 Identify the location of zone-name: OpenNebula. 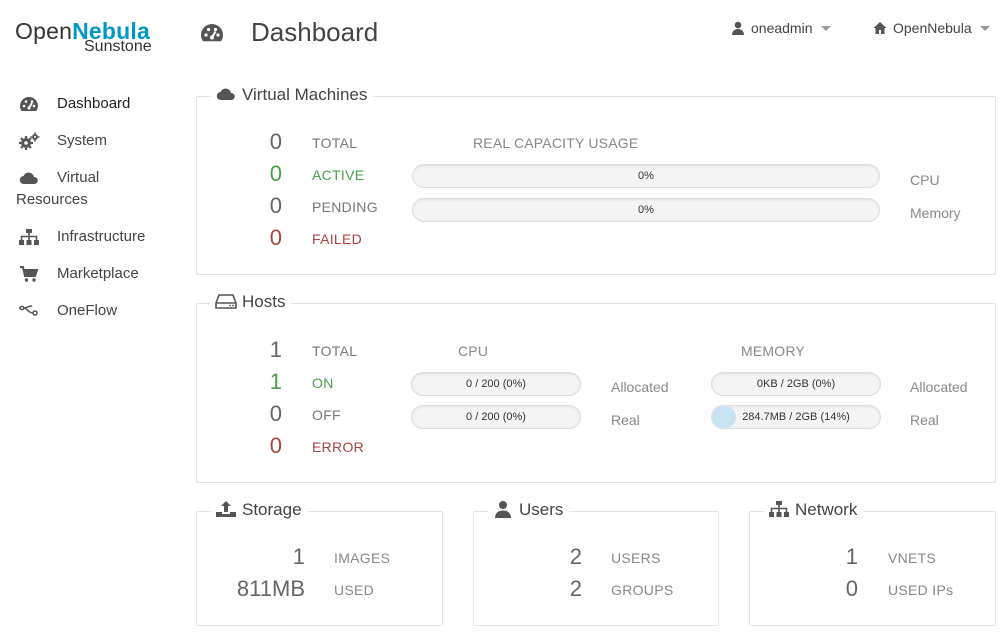
(932, 28).